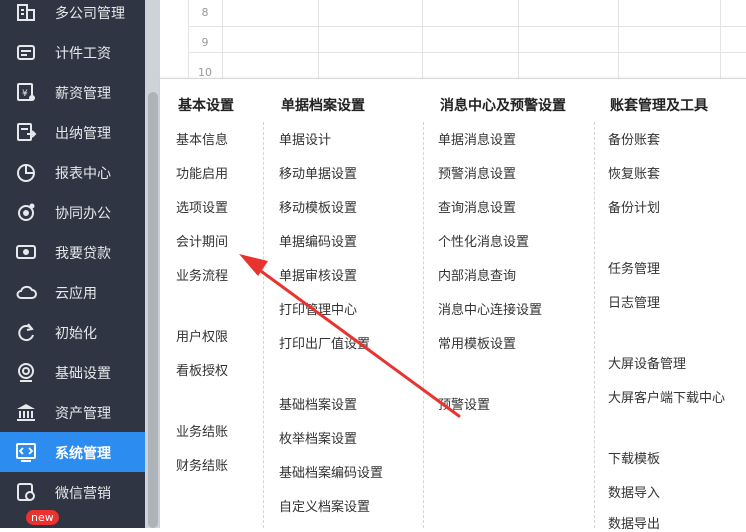  I want to click on sidebar-item-assets: 资产管理, so click(72, 412).